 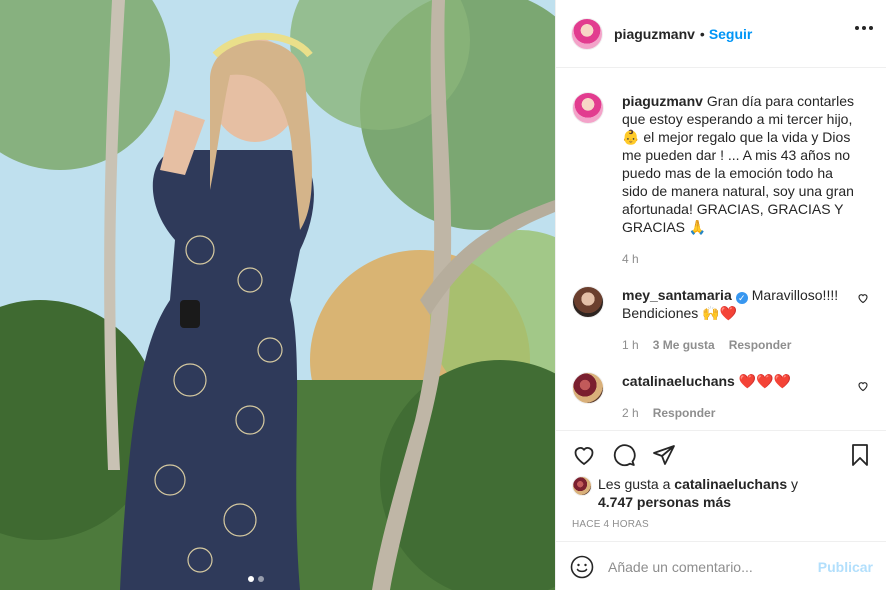 What do you see at coordinates (684, 345) in the screenshot?
I see `comment-likes: 3 Me gusta` at bounding box center [684, 345].